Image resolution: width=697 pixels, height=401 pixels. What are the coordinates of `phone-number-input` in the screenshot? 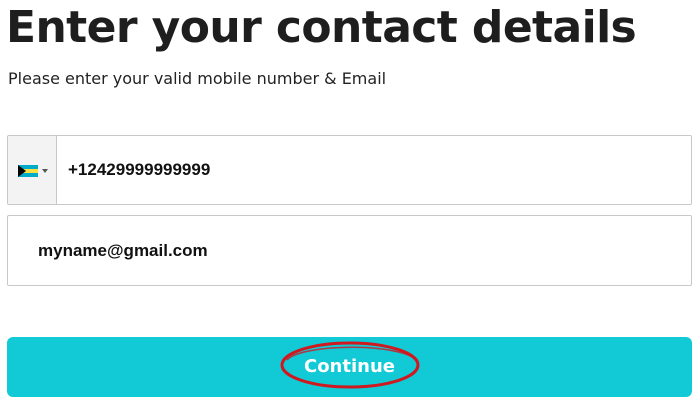 It's located at (368, 170).